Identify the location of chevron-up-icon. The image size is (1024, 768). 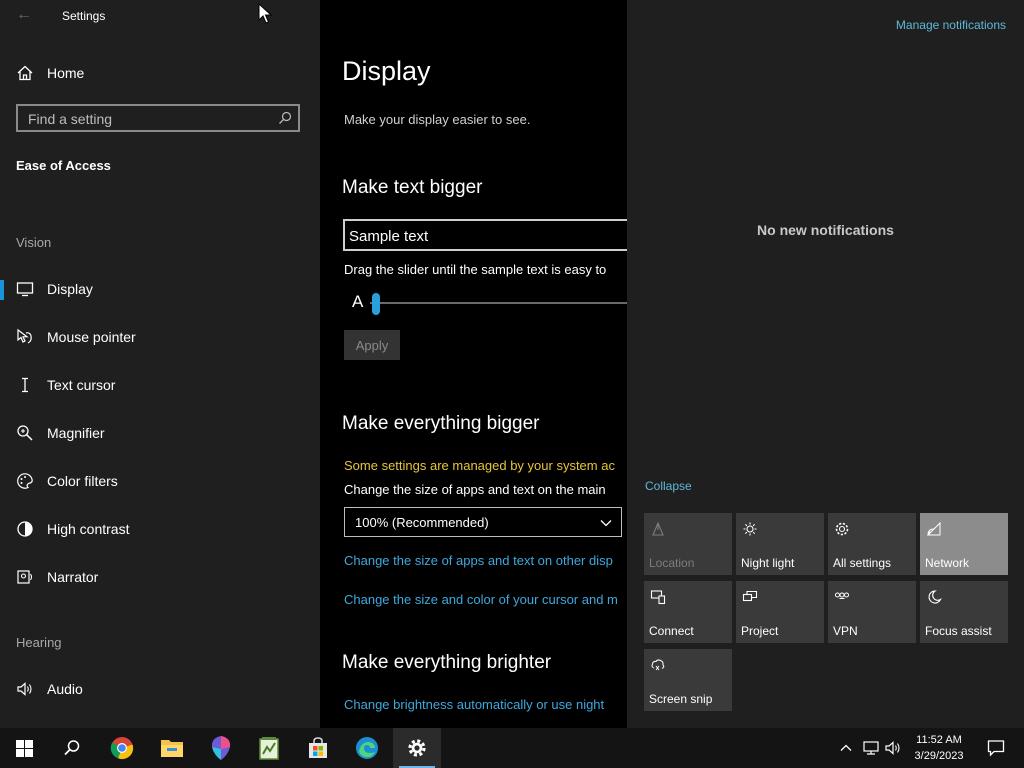
(846, 747).